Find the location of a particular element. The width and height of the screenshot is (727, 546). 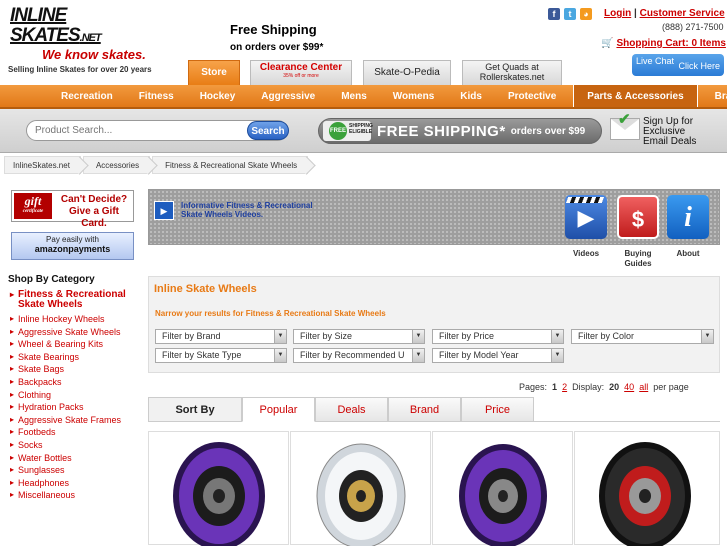

buying-guides-label: Buying Guides is located at coordinates (638, 259).